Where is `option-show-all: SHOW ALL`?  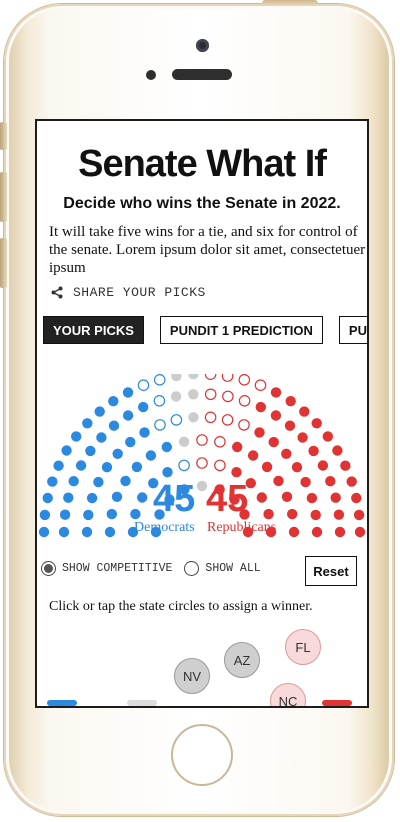
option-show-all: SHOW ALL is located at coordinates (222, 568).